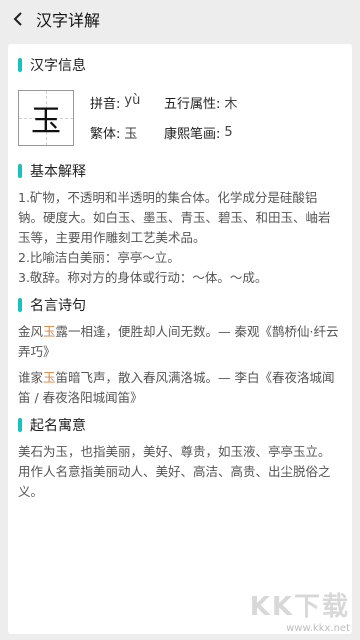 The height and width of the screenshot is (640, 360). What do you see at coordinates (132, 100) in the screenshot?
I see `pinyin-value: yù` at bounding box center [132, 100].